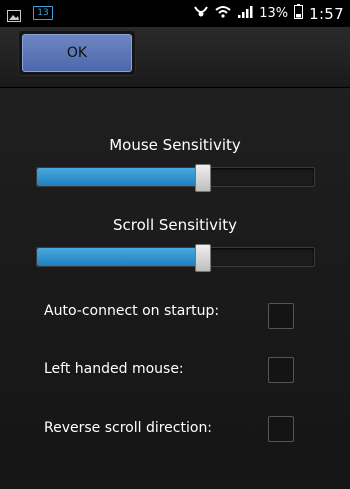 The height and width of the screenshot is (489, 350). I want to click on signal-icon, so click(245, 13).